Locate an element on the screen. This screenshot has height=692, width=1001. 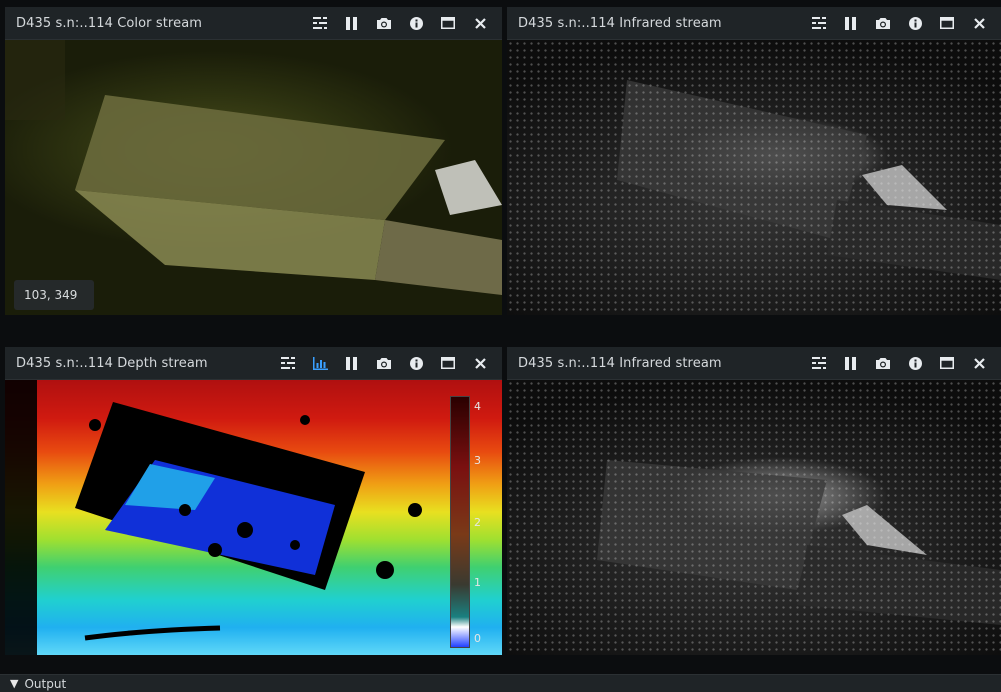
colorbar-label: 4 is located at coordinates (477, 406).